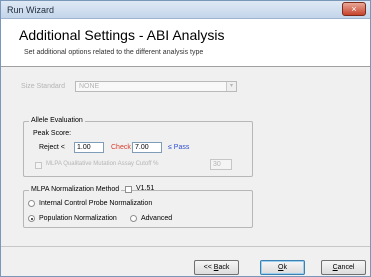 The image size is (371, 277). What do you see at coordinates (122, 35) in the screenshot?
I see `page-title: Additional Settings - ABI Analysis` at bounding box center [122, 35].